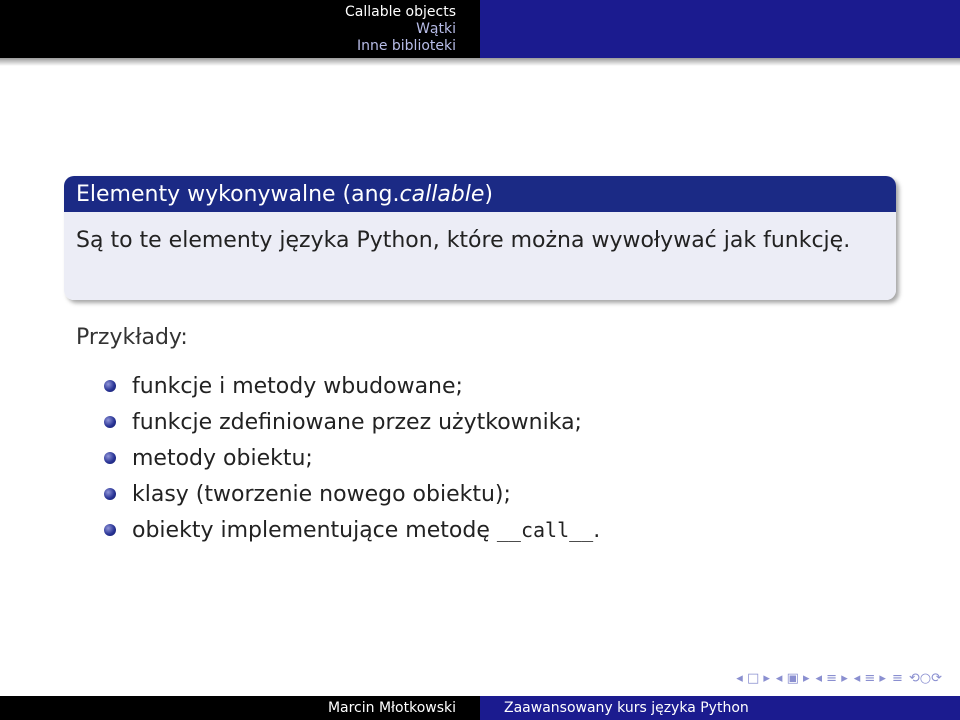 This screenshot has height=720, width=960. I want to click on prev-section-icon: ◂ ≡ ▸, so click(832, 678).